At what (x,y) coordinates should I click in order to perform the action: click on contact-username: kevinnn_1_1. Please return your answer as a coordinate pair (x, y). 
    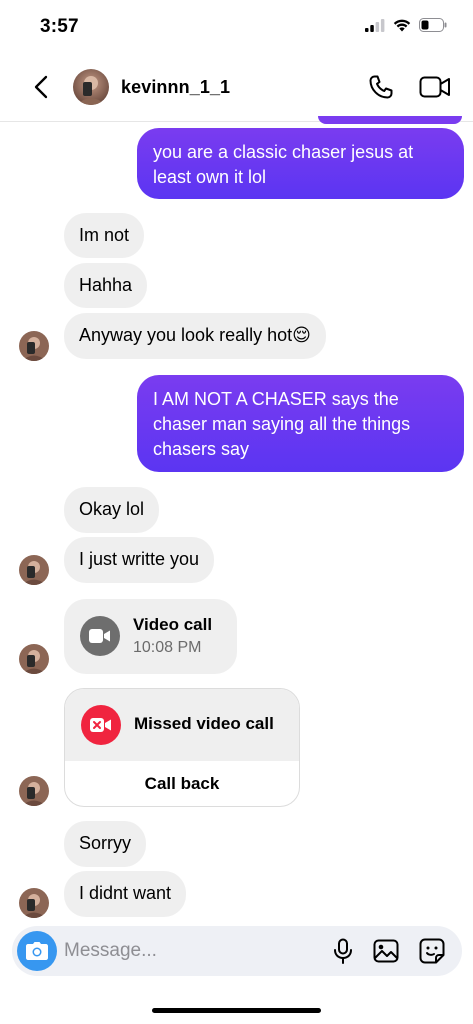
    Looking at the image, I should click on (175, 87).